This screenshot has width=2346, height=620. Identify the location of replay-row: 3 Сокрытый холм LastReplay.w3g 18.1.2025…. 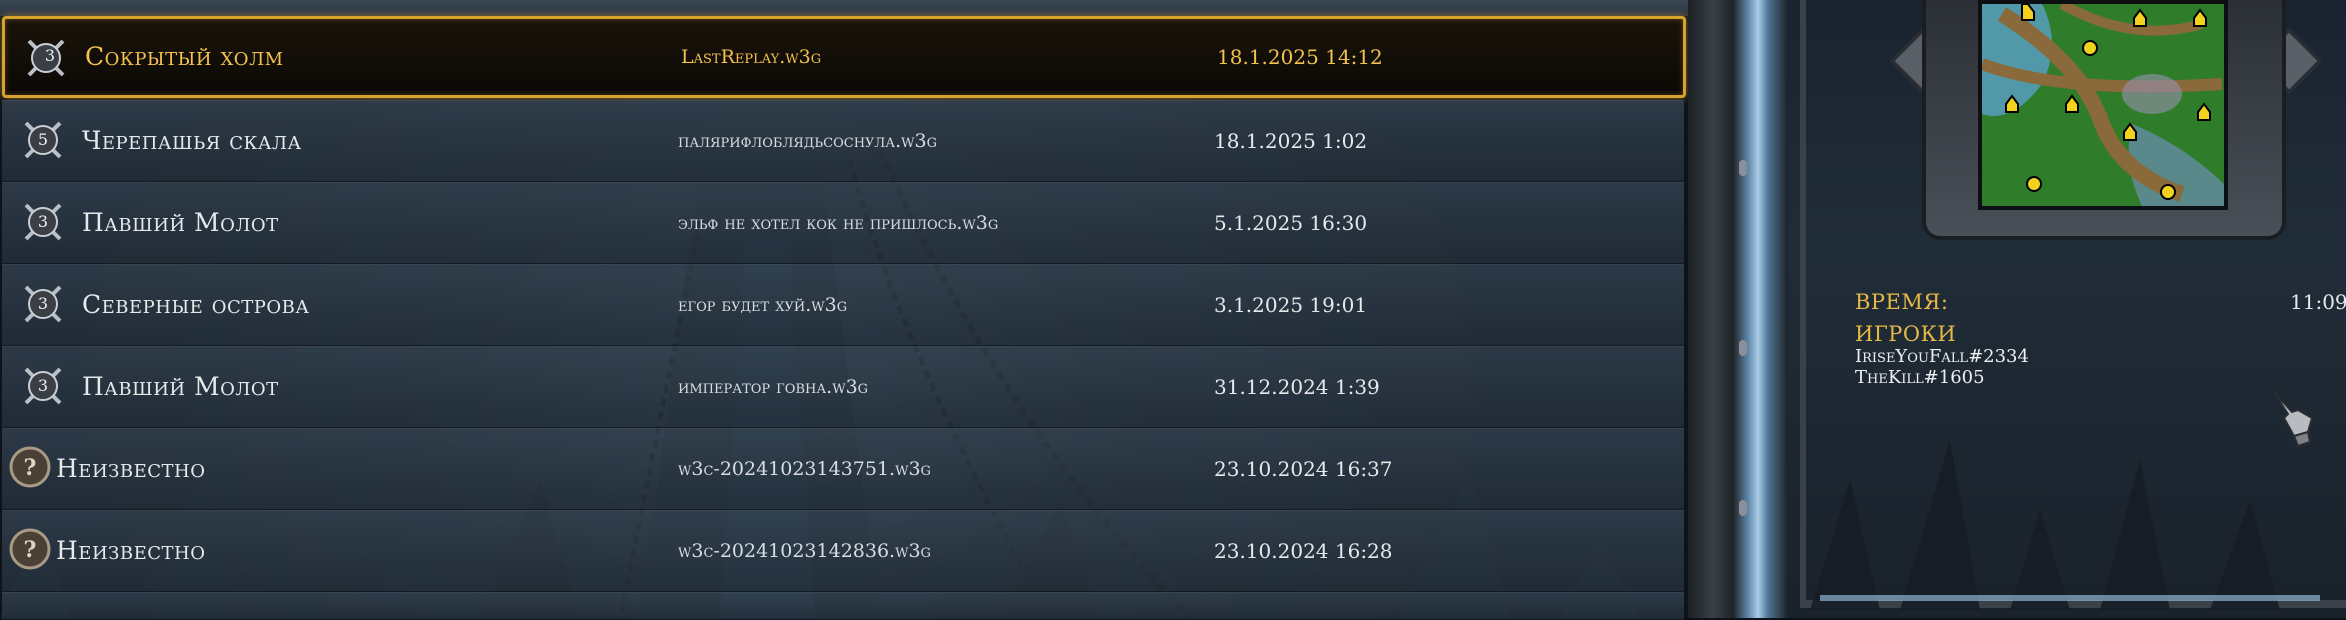
(844, 57).